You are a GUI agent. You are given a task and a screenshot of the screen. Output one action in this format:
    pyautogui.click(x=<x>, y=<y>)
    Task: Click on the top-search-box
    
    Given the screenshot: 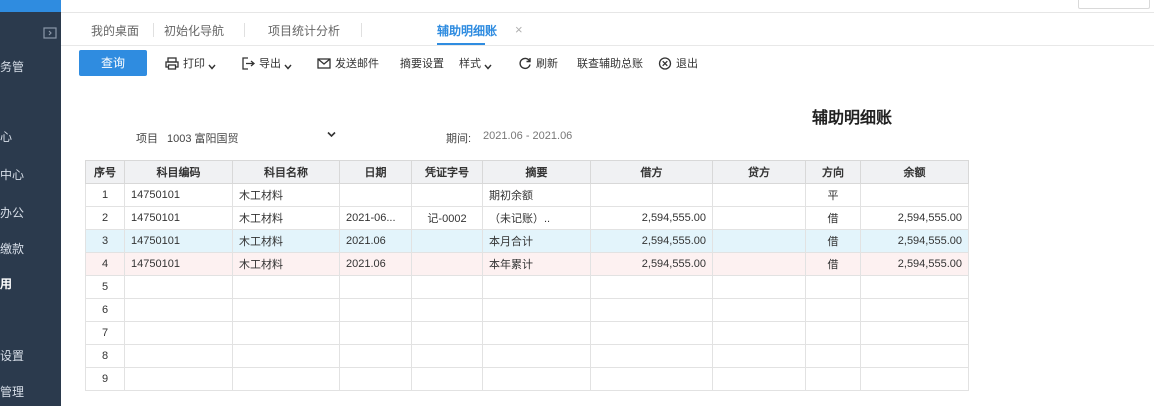 What is the action you would take?
    pyautogui.click(x=1114, y=4)
    